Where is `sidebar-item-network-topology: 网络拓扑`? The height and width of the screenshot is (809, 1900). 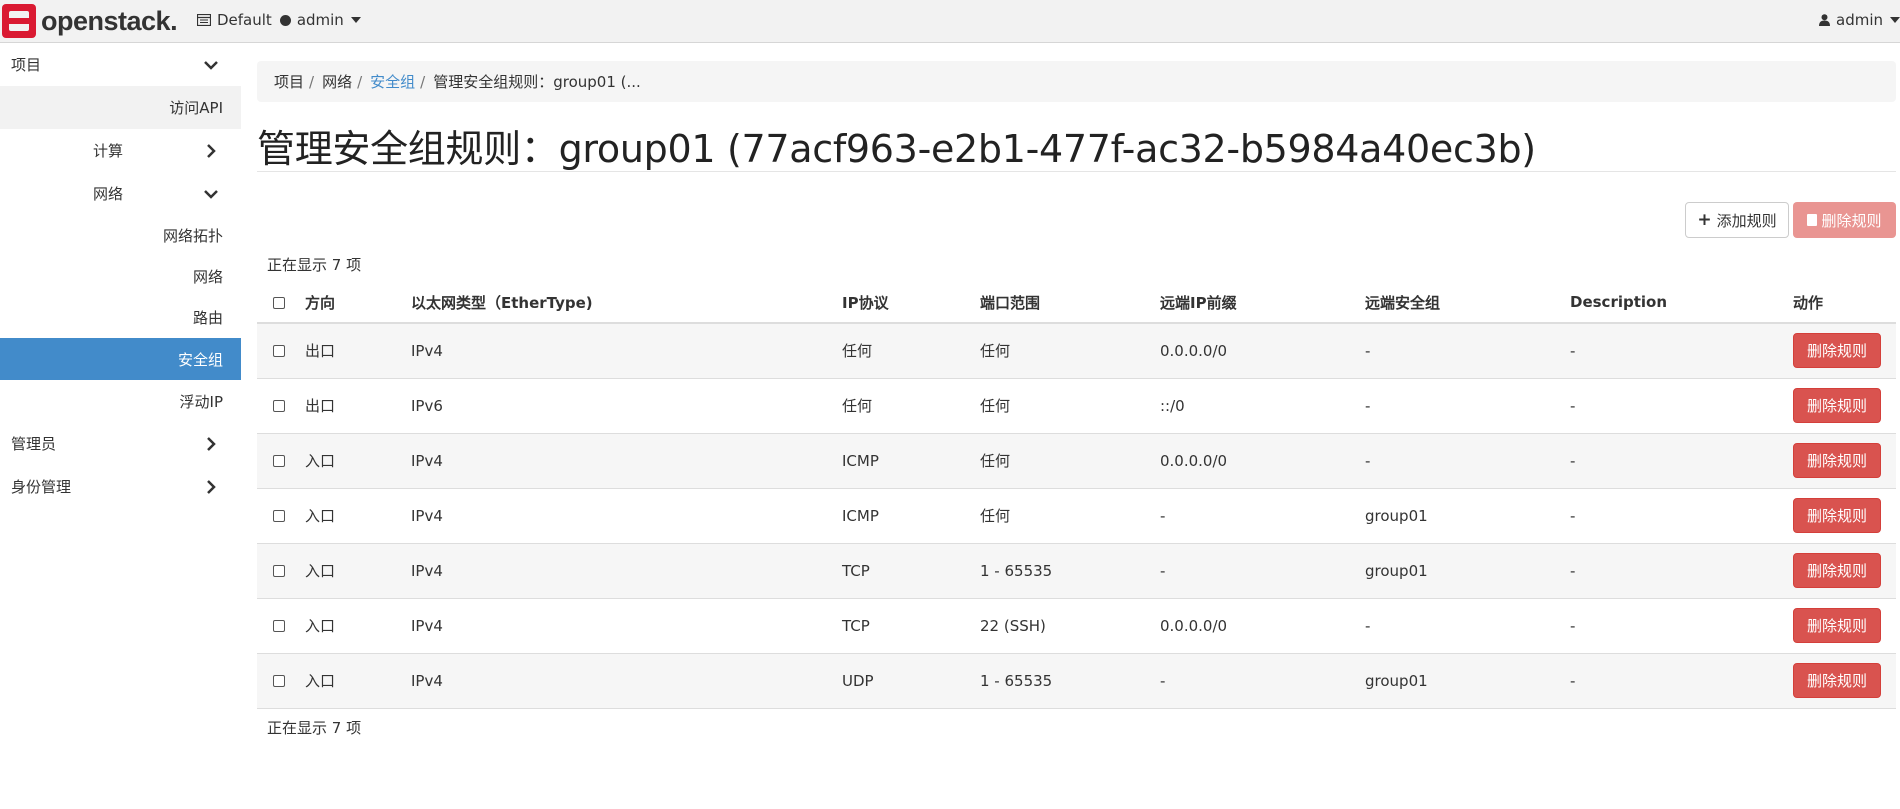
sidebar-item-network-topology: 网络拓扑 is located at coordinates (120, 235).